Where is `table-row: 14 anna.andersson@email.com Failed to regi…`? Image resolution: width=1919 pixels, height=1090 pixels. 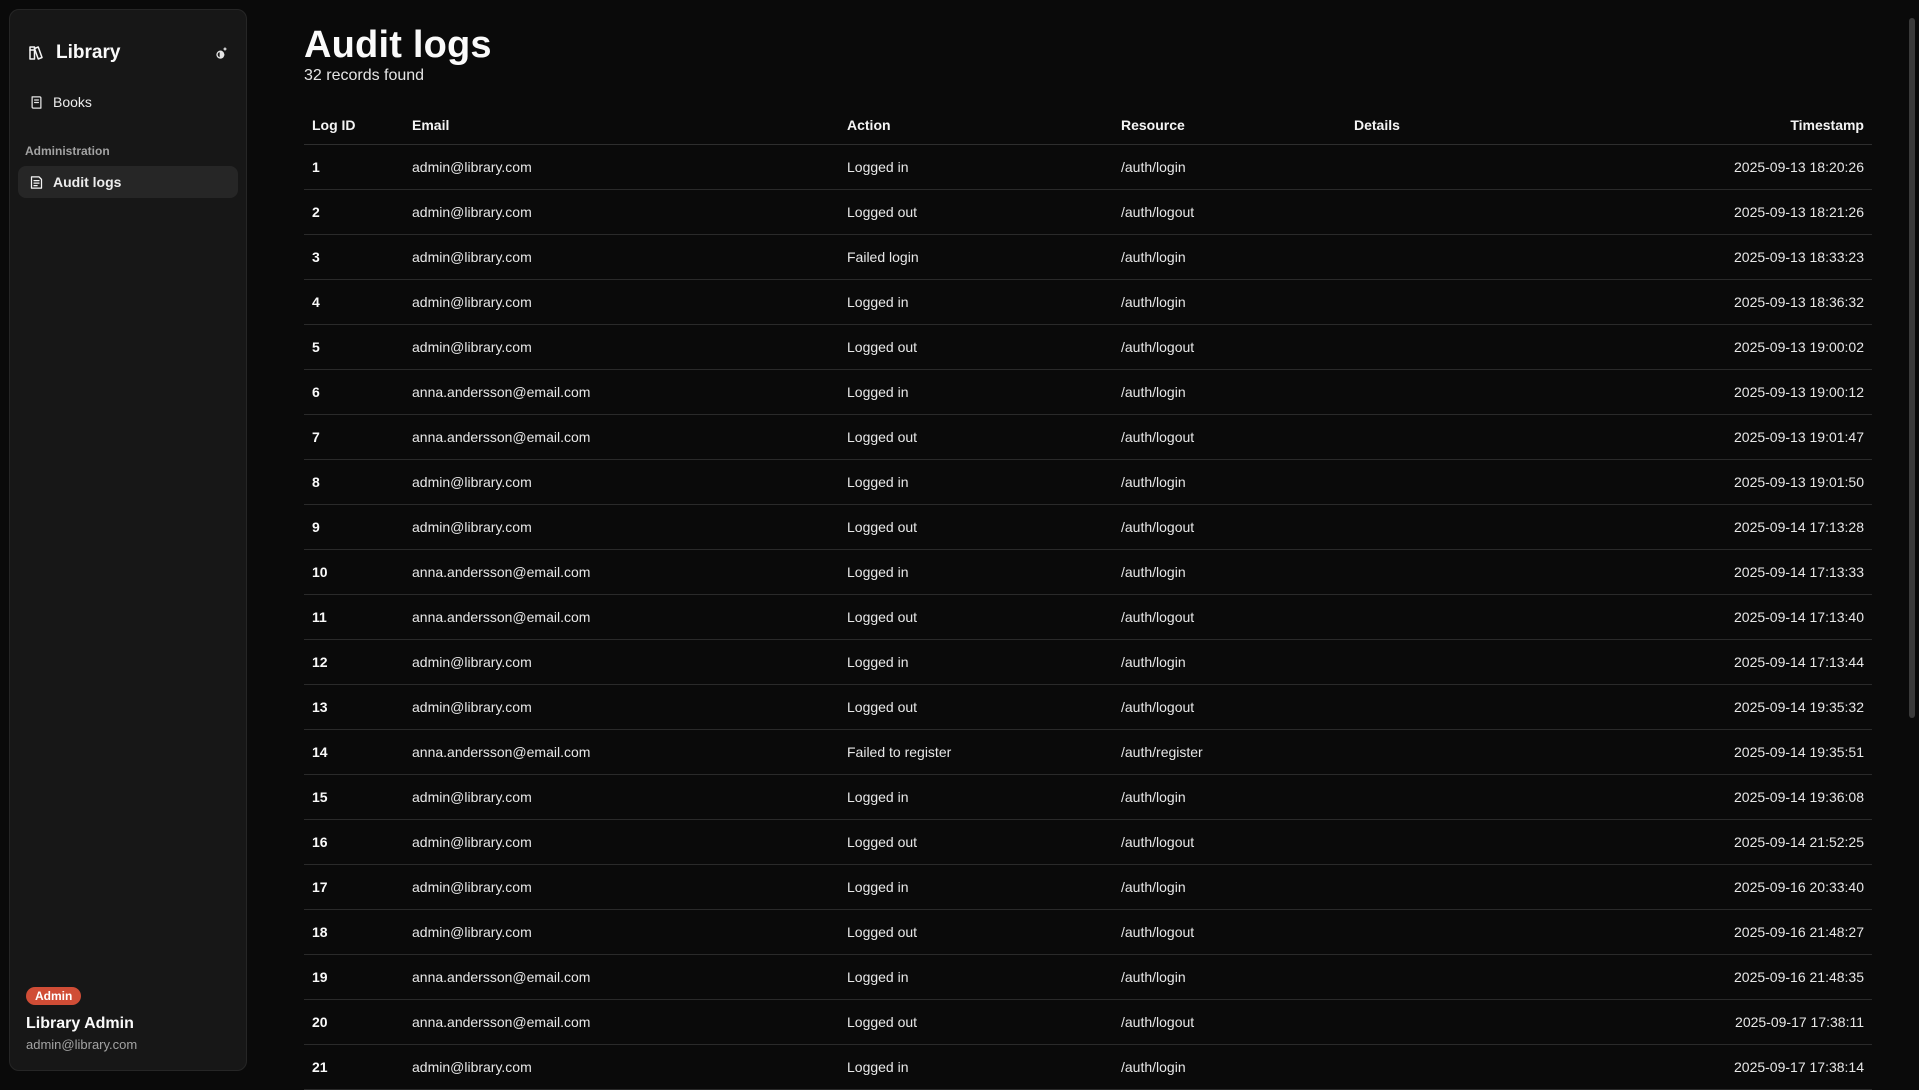
table-row: 14 anna.andersson@email.com Failed to regi… is located at coordinates (1088, 752).